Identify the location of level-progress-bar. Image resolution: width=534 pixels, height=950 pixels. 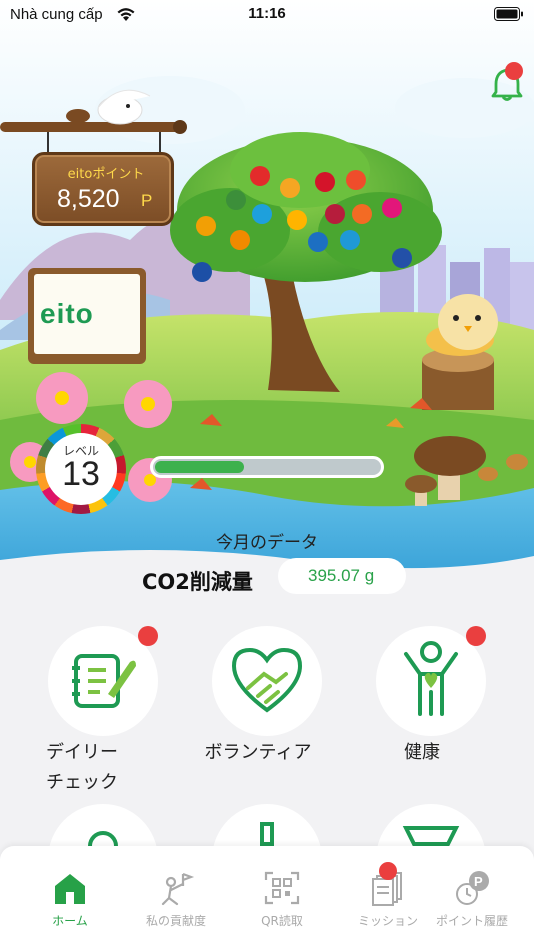
(267, 467).